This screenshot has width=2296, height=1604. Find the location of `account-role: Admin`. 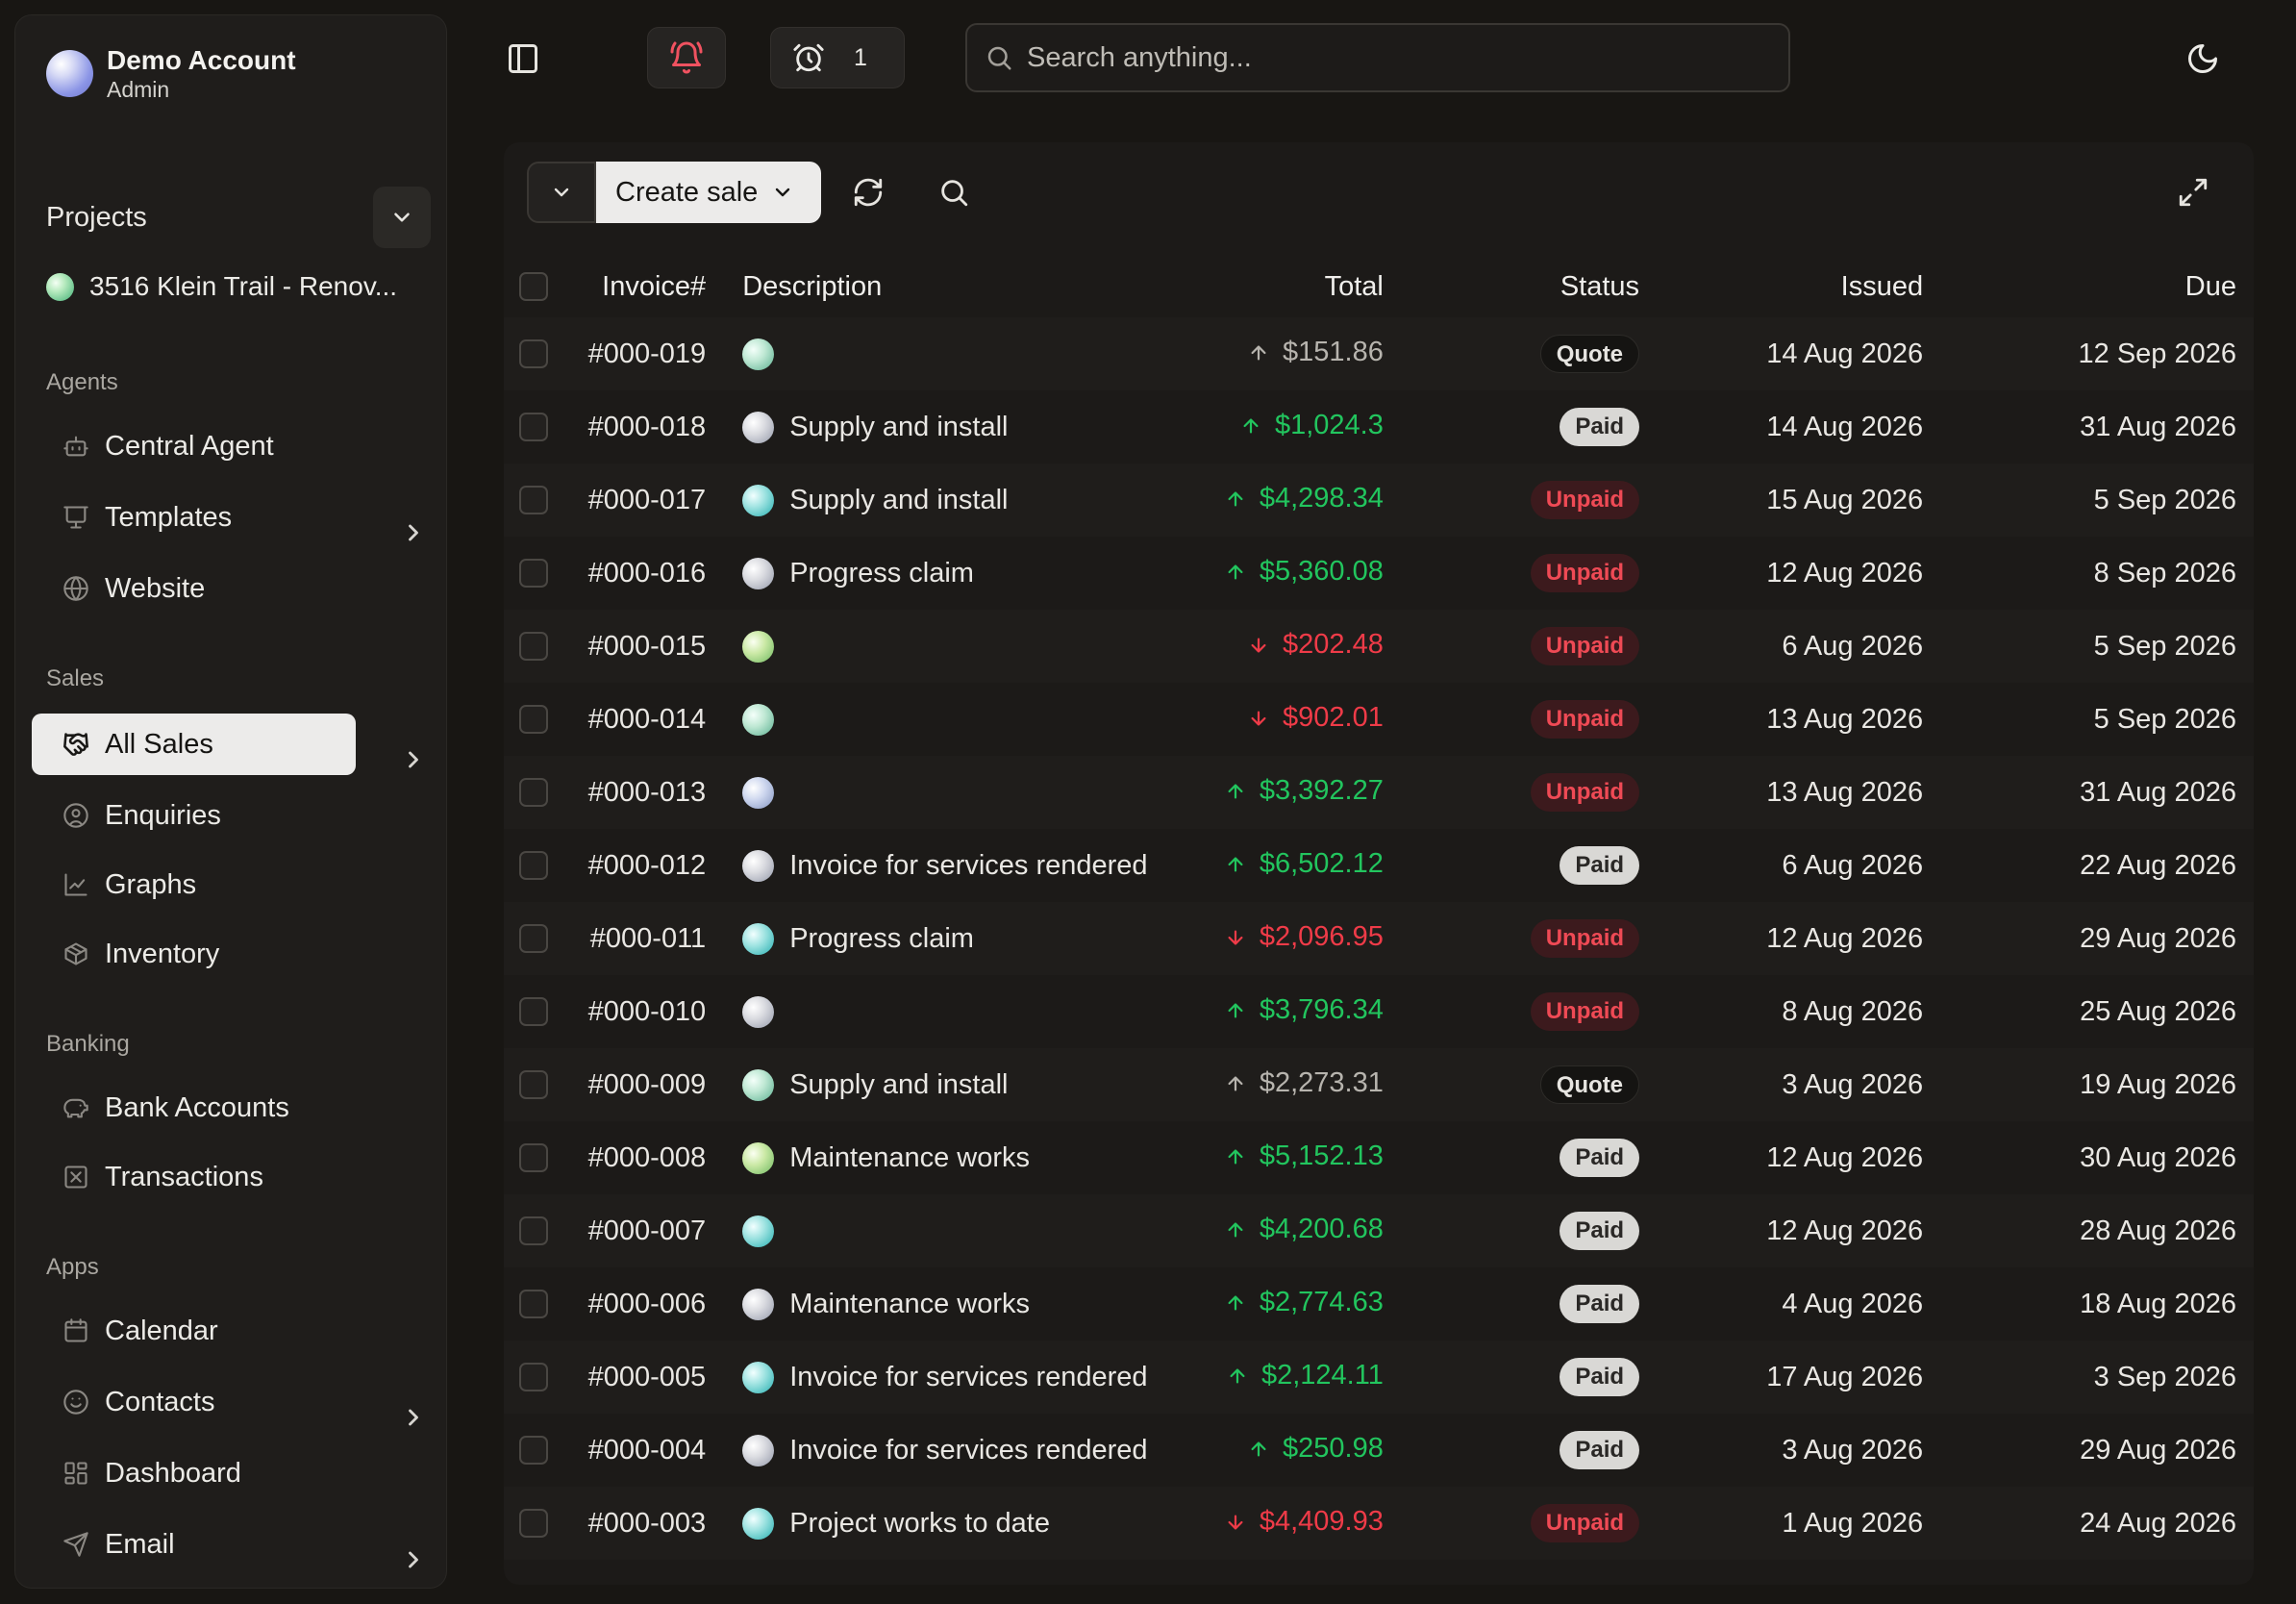

account-role: Admin is located at coordinates (138, 89).